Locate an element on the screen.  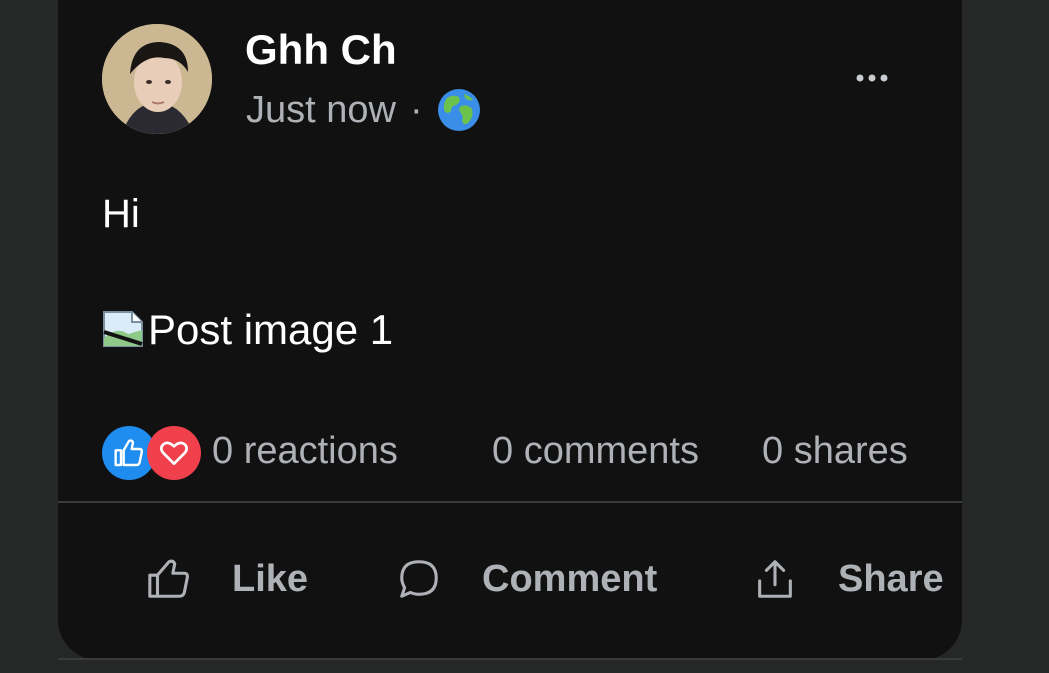
thumbs-up-icon is located at coordinates (168, 578).